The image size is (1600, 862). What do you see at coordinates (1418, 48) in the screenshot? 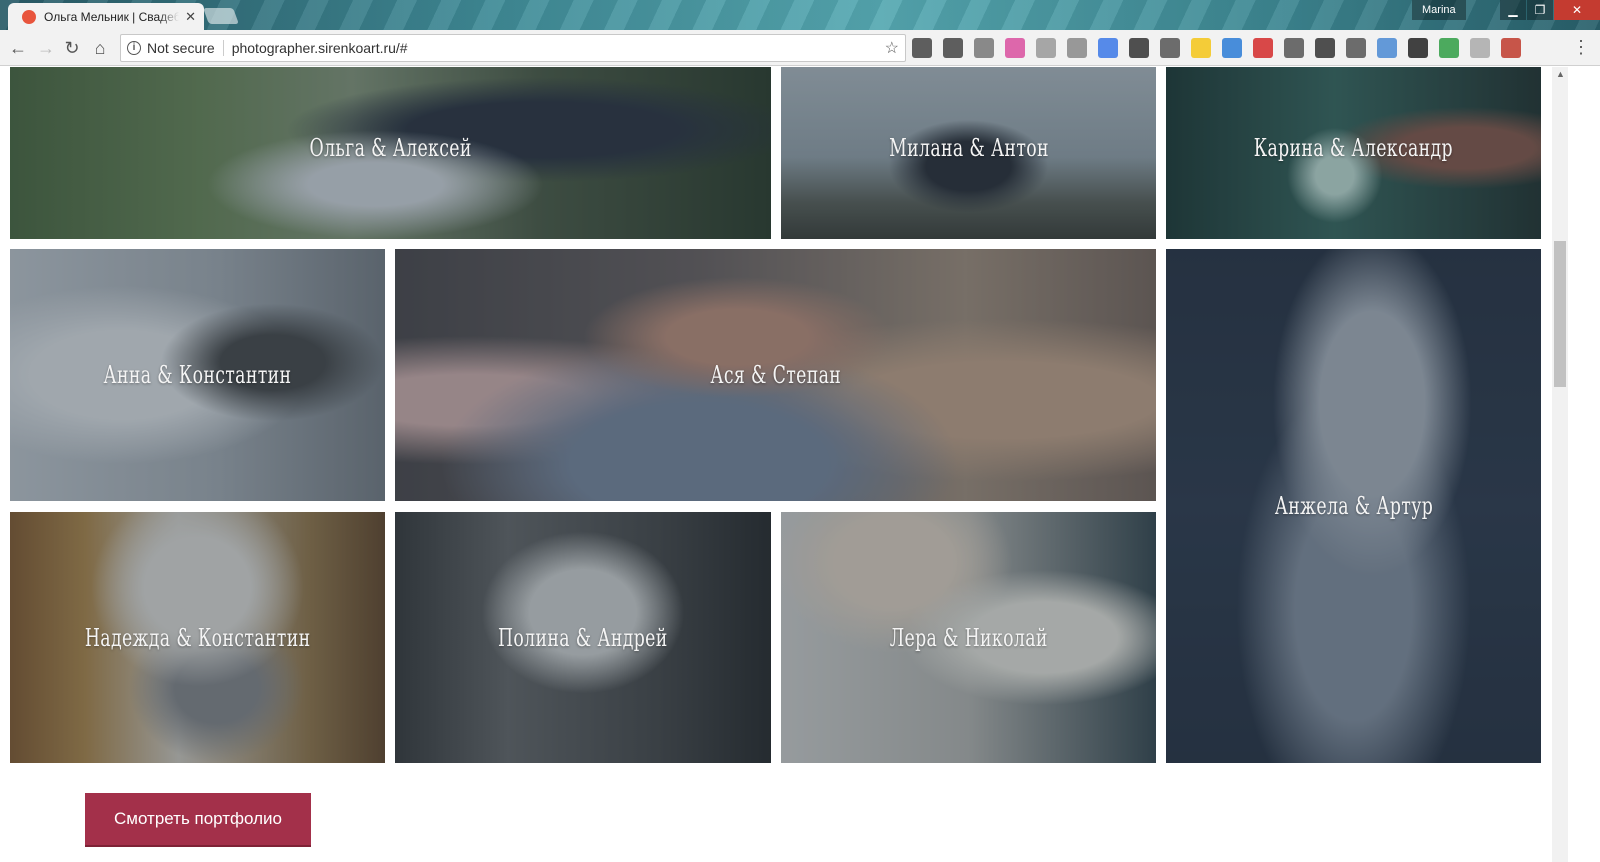
I see `check-ext-icon` at bounding box center [1418, 48].